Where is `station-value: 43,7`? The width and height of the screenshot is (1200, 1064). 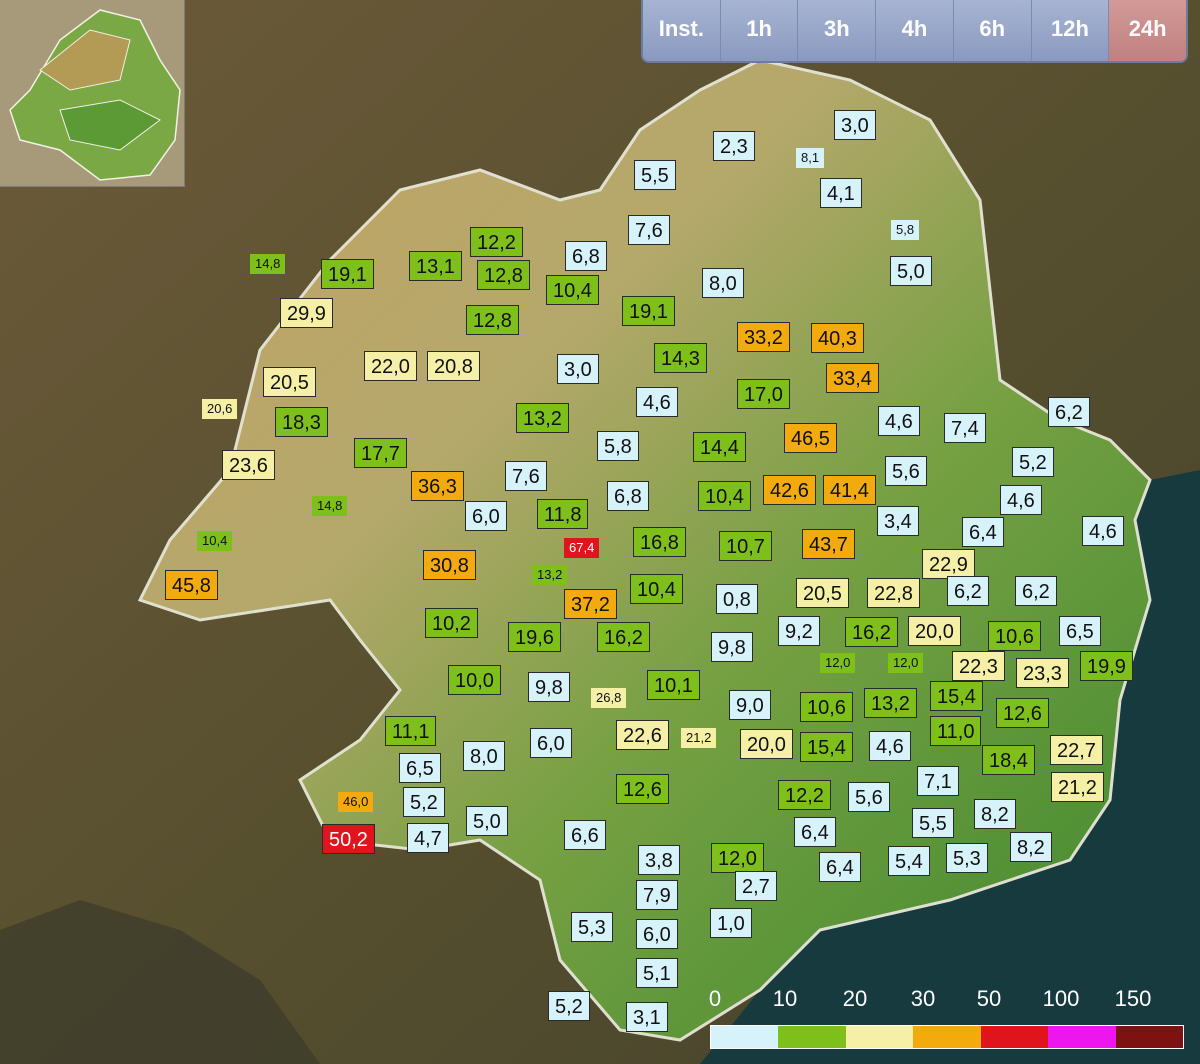
station-value: 43,7 is located at coordinates (828, 544).